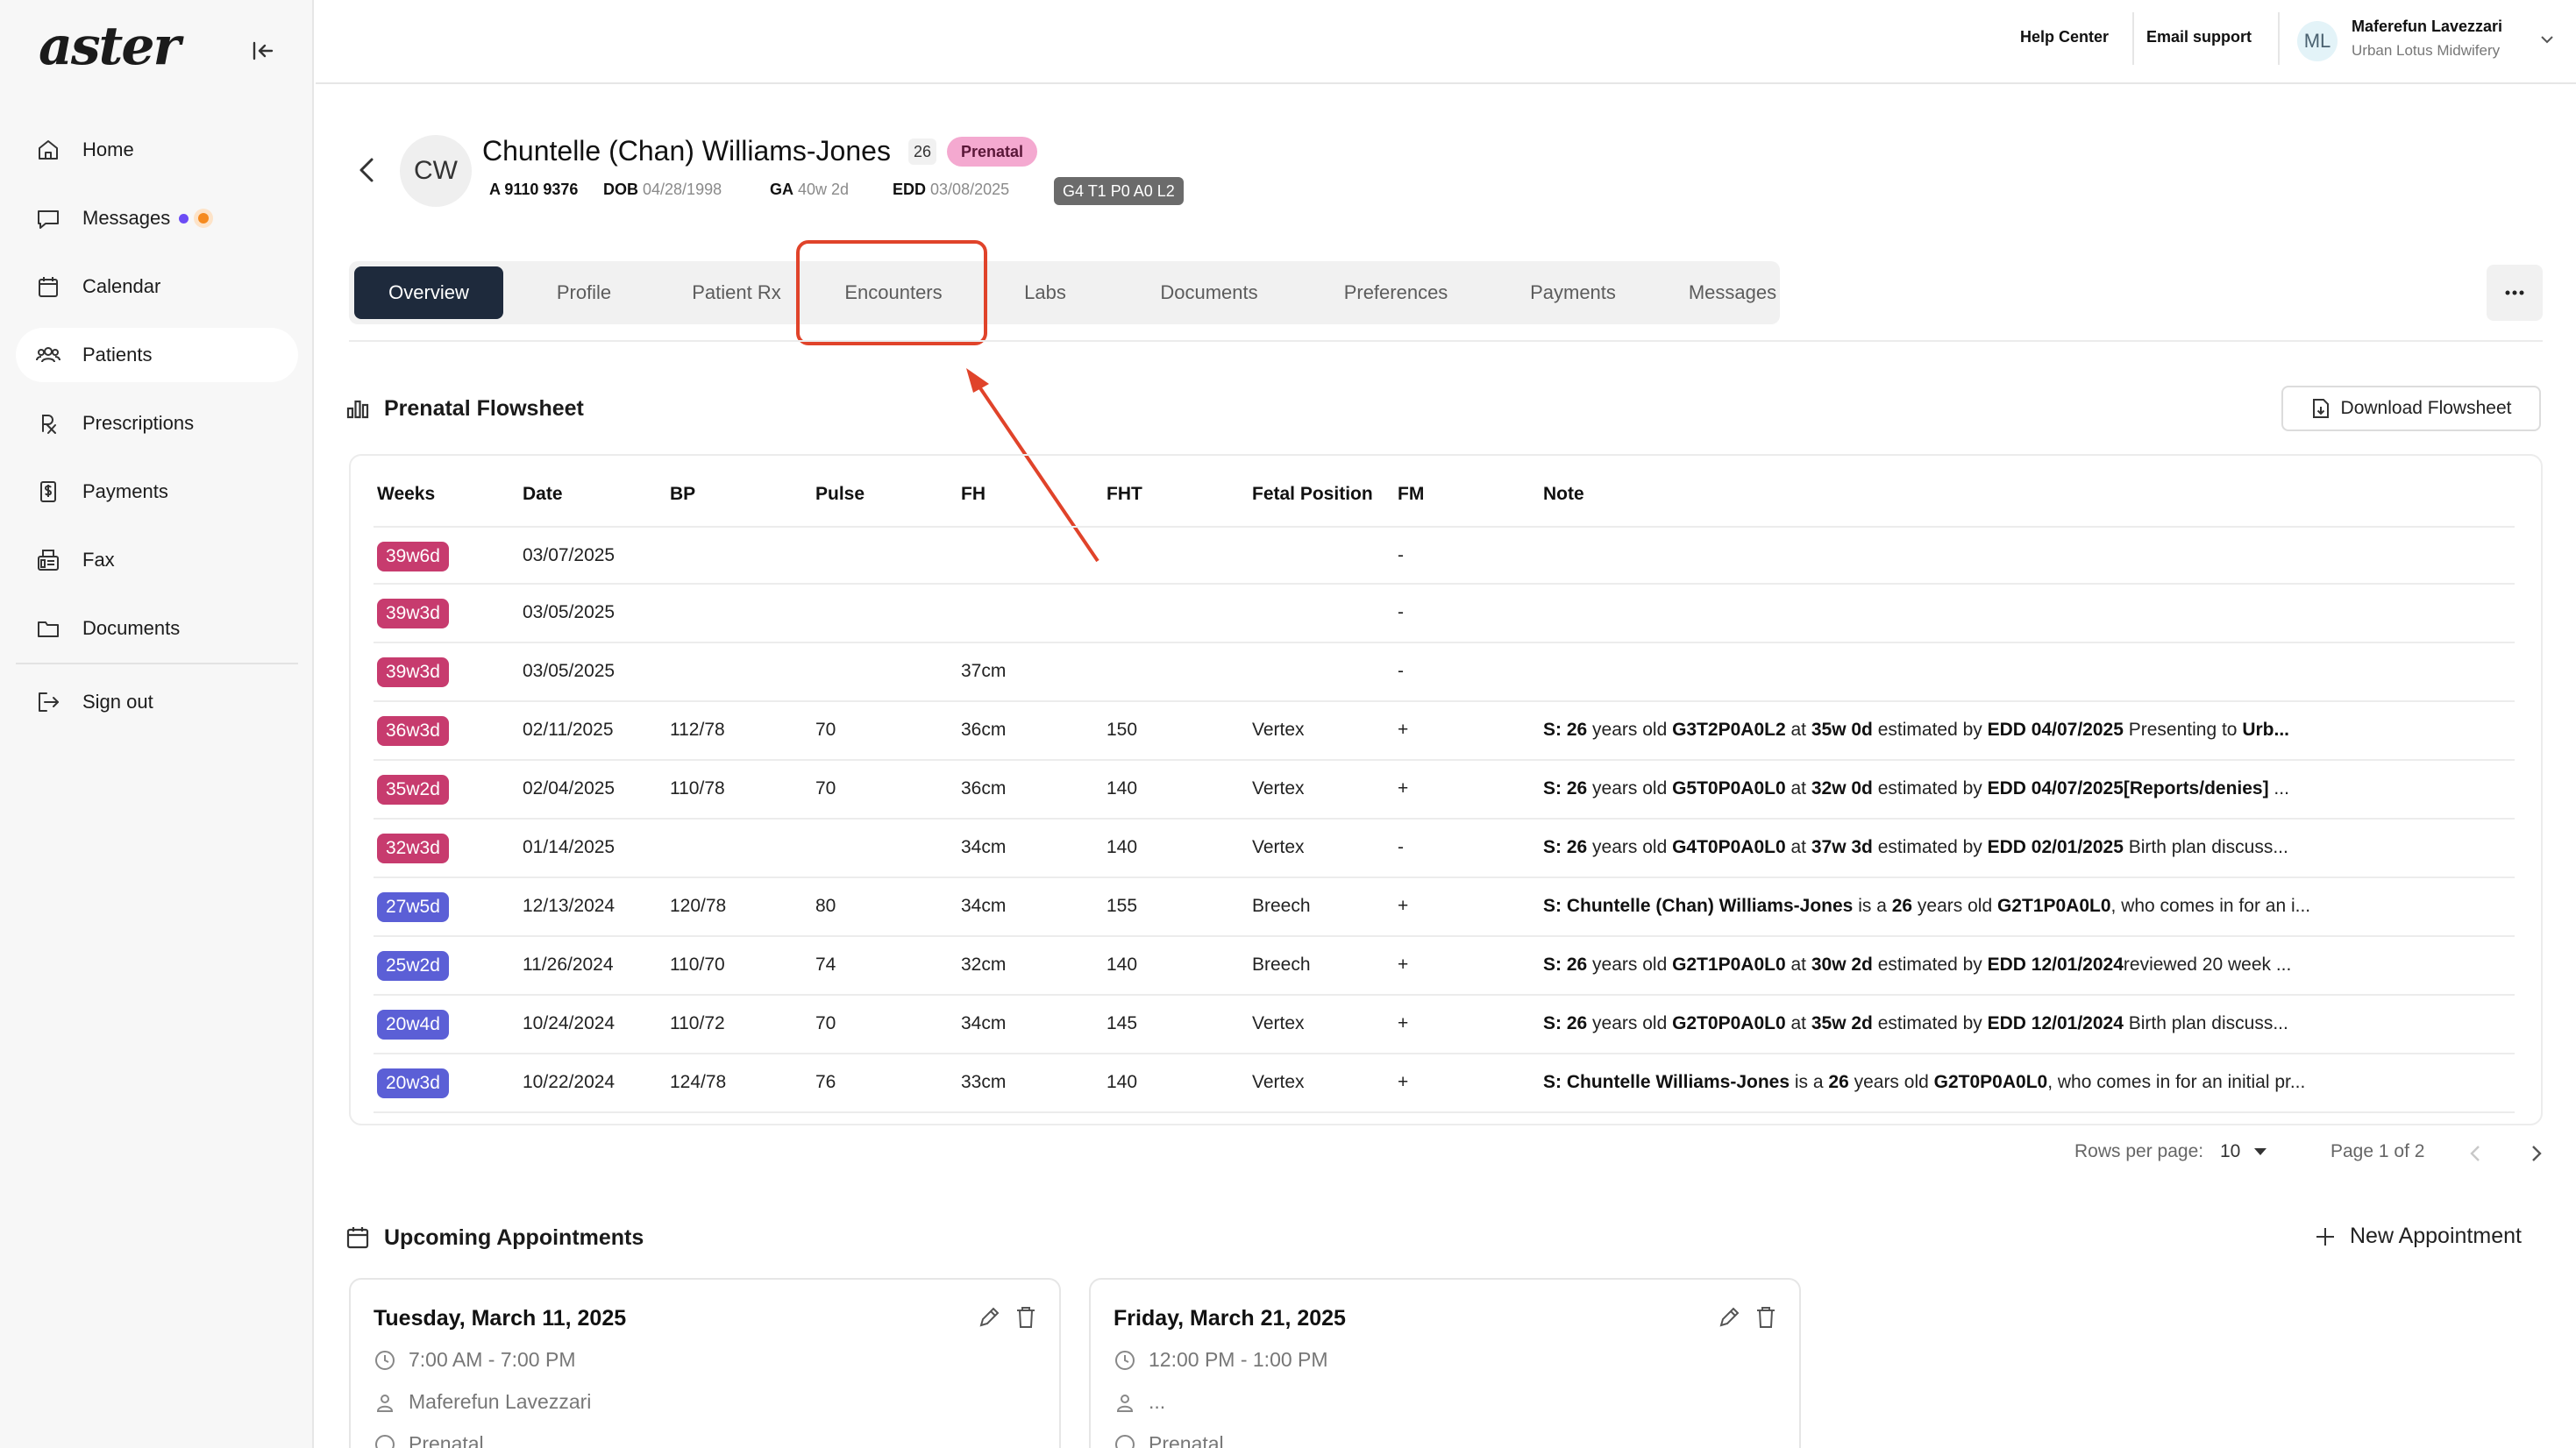 The image size is (2576, 1448). Describe the element at coordinates (825, 730) in the screenshot. I see `cell-pulse: 70` at that location.